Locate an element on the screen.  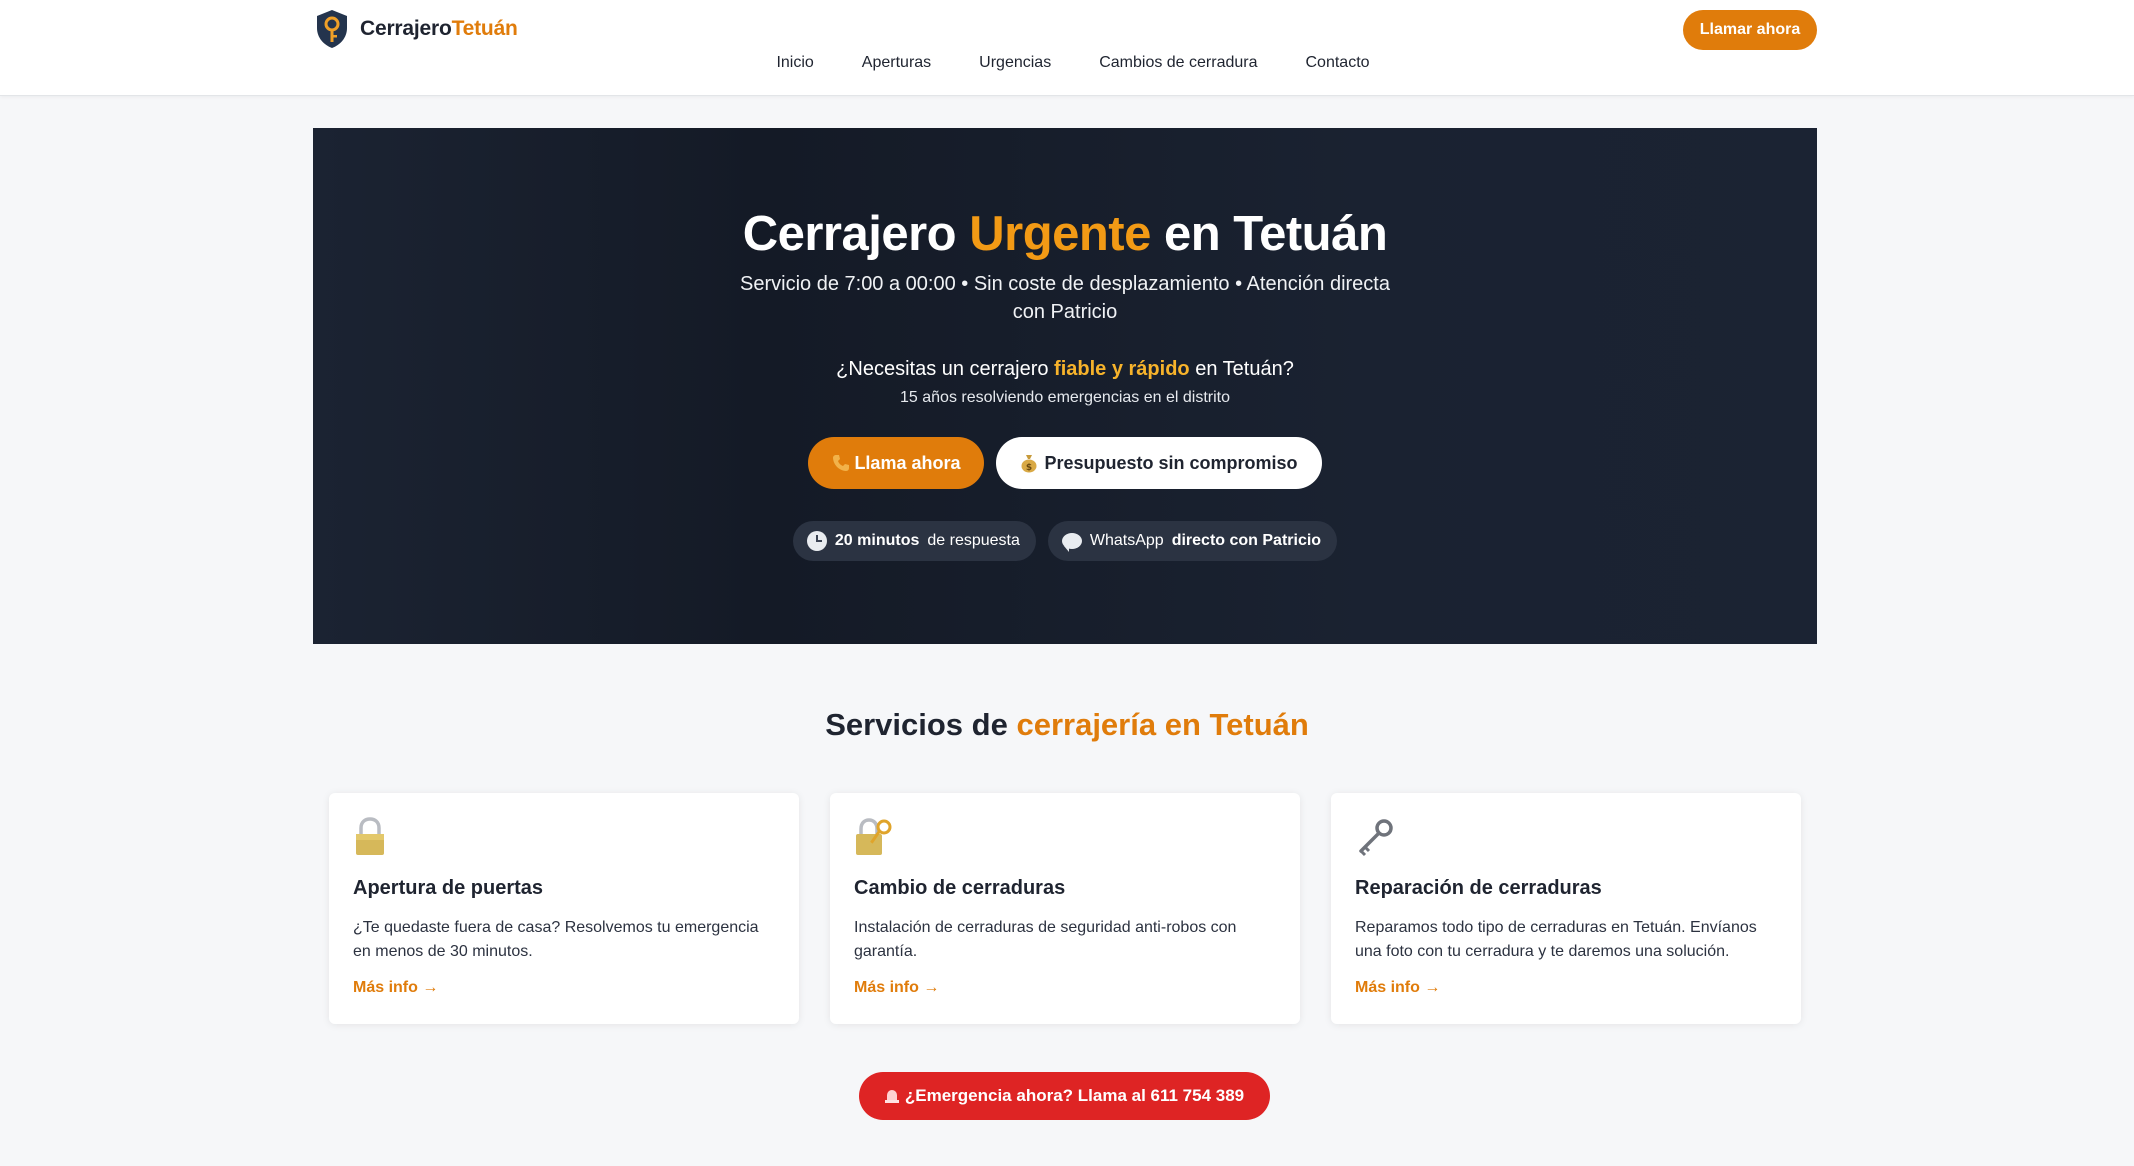
card-title: Reparación de cerraduras is located at coordinates (1478, 888).